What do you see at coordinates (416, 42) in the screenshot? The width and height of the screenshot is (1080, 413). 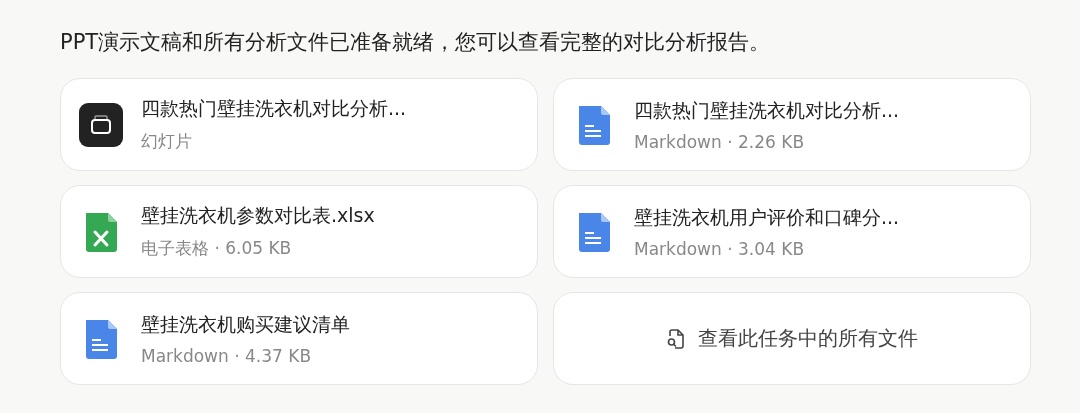 I see `message-text: PPT演示文稿和所有分析文件已准备就绪，您可以查看完整的对比分析报告。` at bounding box center [416, 42].